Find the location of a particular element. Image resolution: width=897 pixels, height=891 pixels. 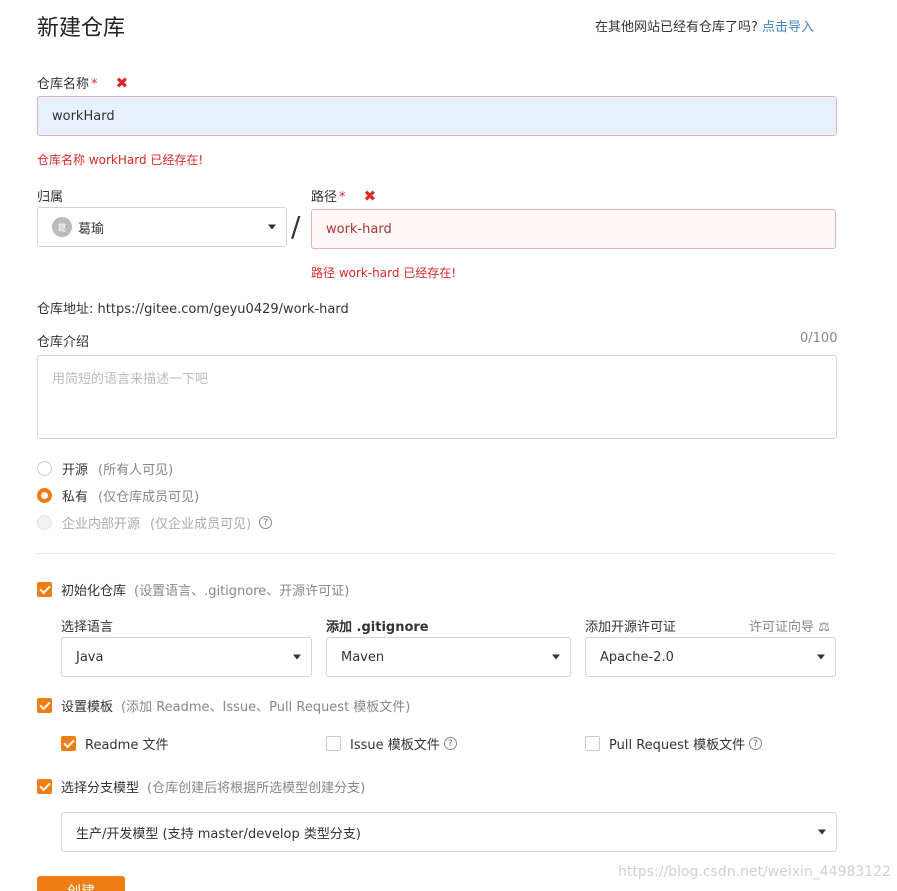

branch-model-label: 选择分支模型 is located at coordinates (100, 788).